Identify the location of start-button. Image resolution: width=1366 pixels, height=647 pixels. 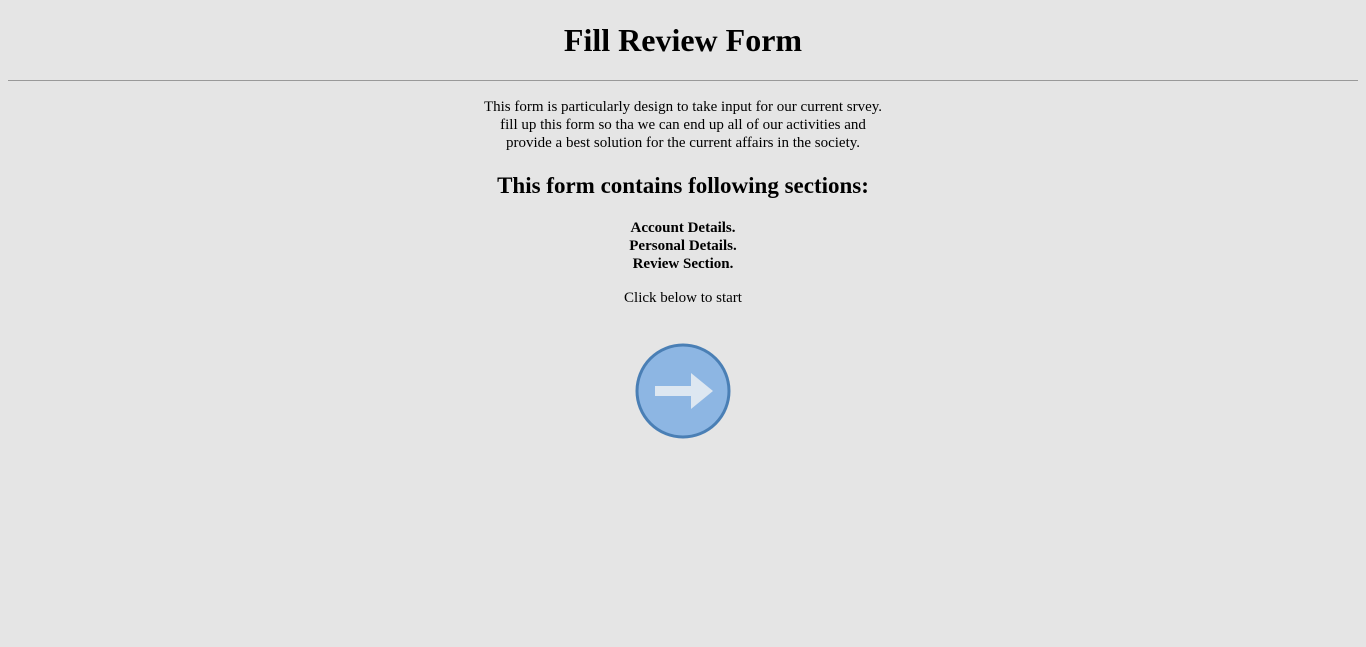
(683, 391).